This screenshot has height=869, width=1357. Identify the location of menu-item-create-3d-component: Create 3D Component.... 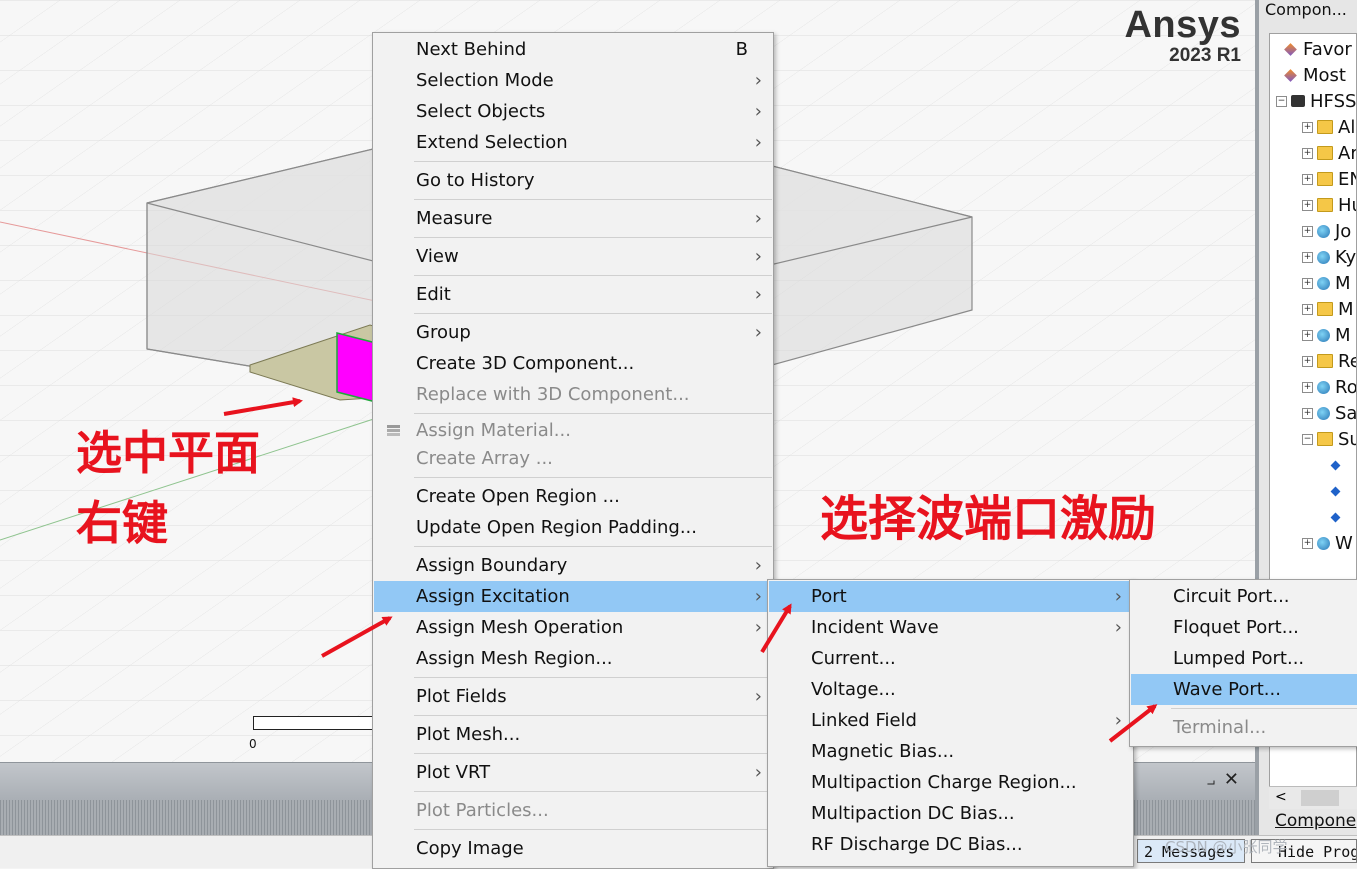
(573, 363).